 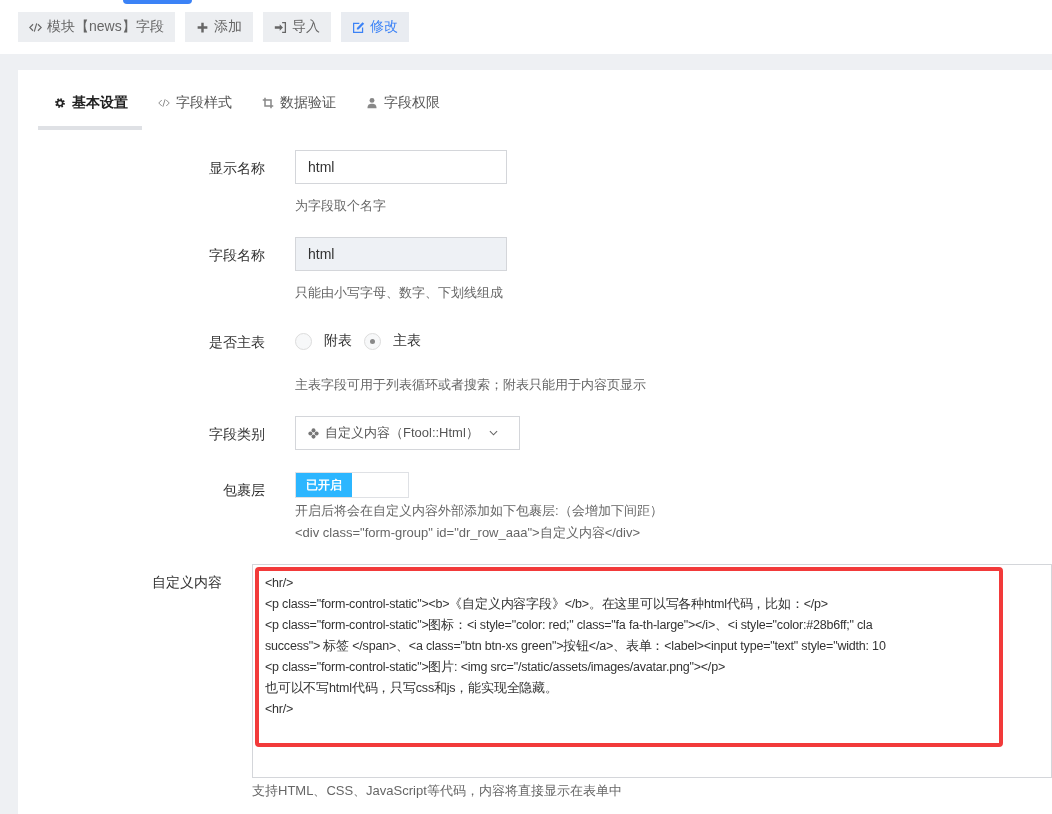 What do you see at coordinates (470, 385) in the screenshot?
I see `help-text: 主表字段可用于列表循环或者搜索；附表只能用于内容页显示` at bounding box center [470, 385].